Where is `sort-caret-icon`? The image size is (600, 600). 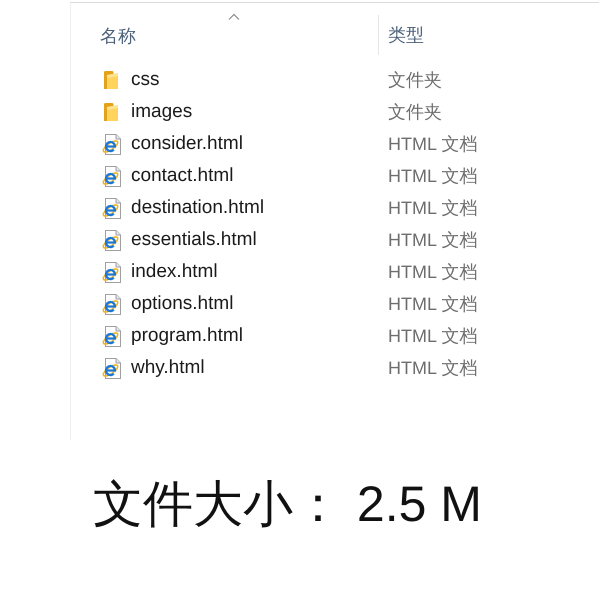
sort-caret-icon is located at coordinates (234, 16).